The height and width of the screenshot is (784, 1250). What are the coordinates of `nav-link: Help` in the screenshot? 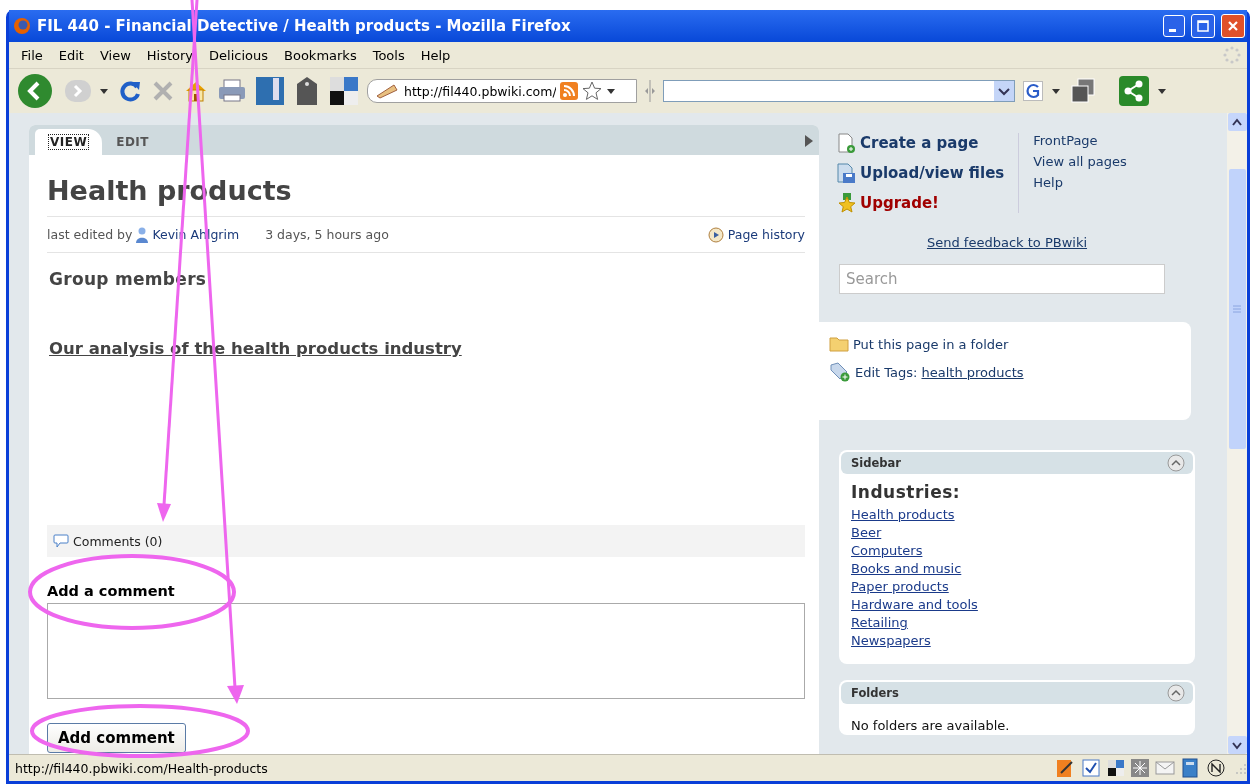 It's located at (1080, 182).